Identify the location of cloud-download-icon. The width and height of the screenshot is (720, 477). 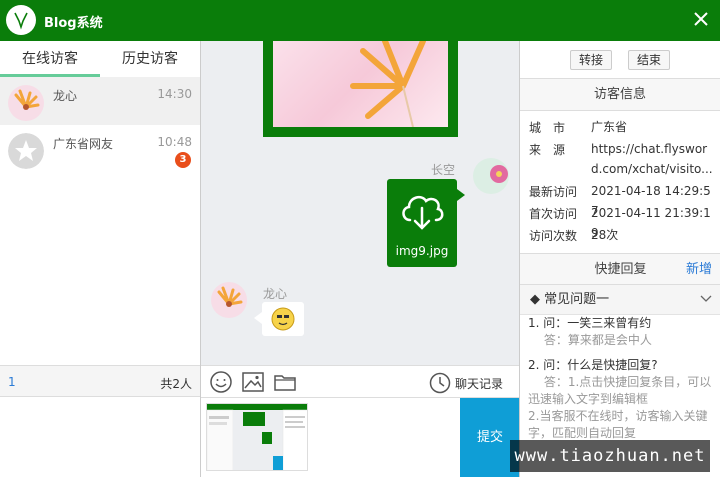
(423, 212).